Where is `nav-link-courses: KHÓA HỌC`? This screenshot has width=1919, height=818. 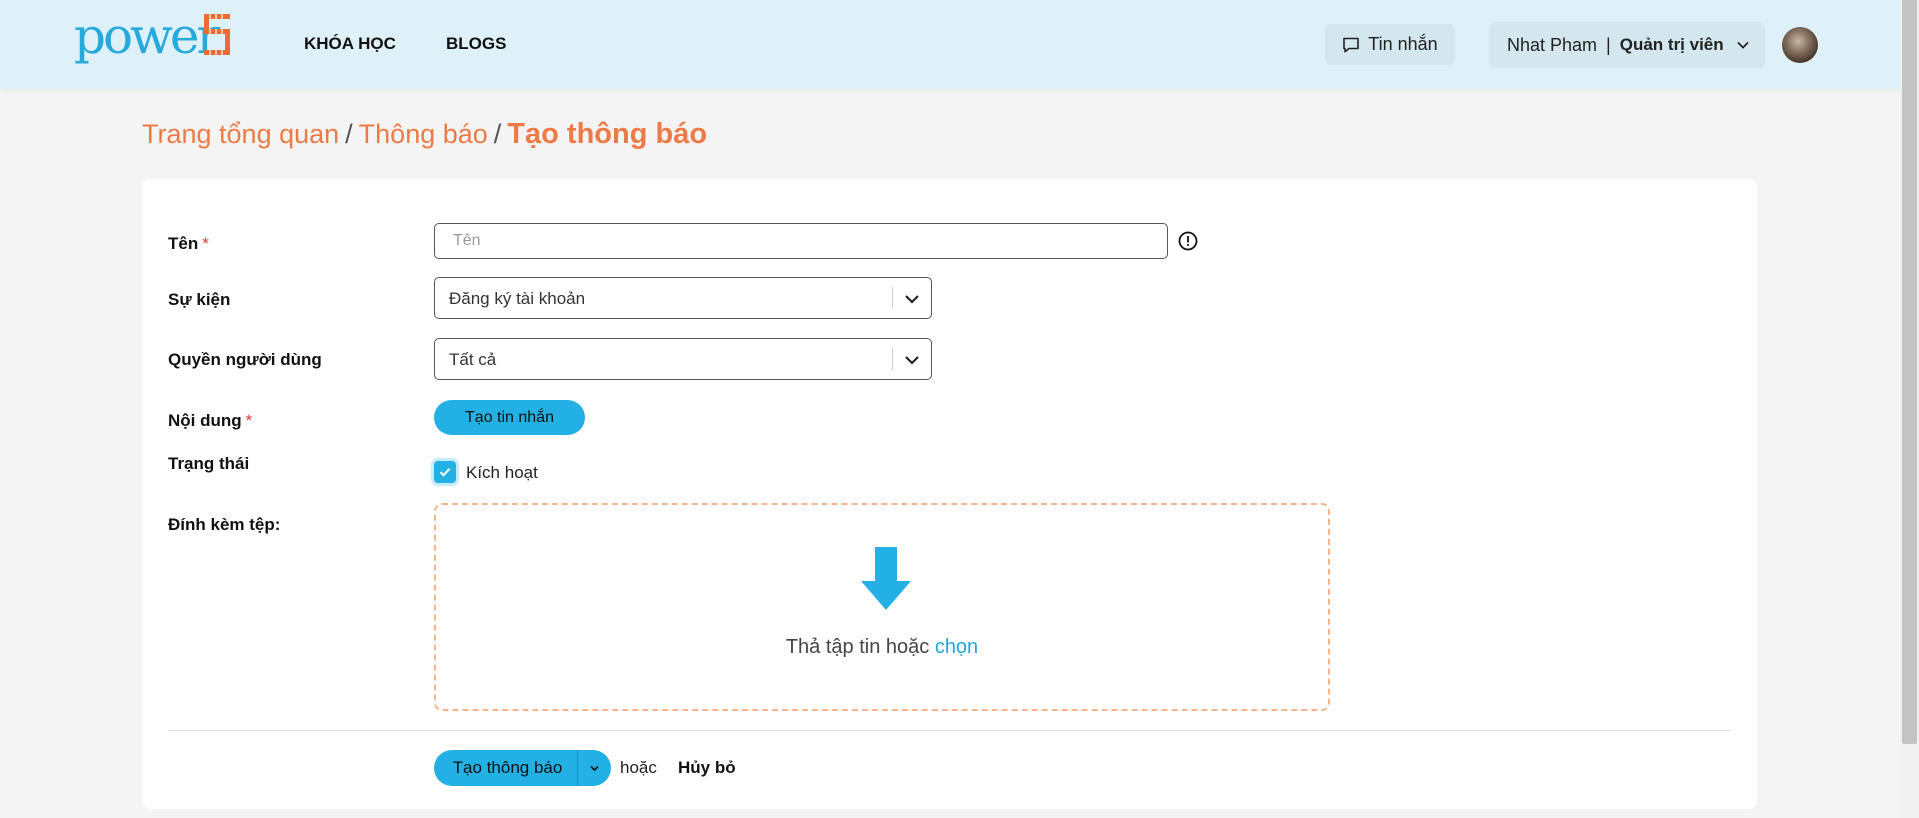 nav-link-courses: KHÓA HỌC is located at coordinates (350, 44).